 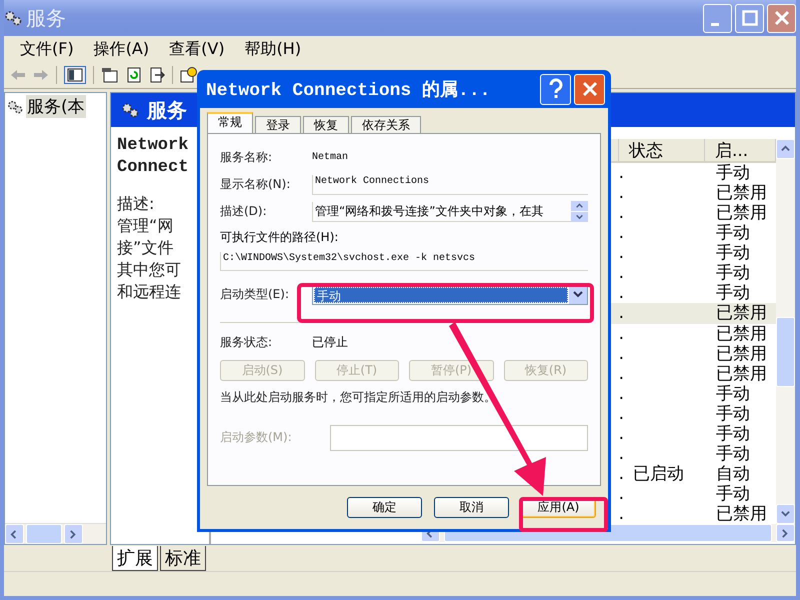 What do you see at coordinates (662, 150) in the screenshot?
I see `column-header: 状态` at bounding box center [662, 150].